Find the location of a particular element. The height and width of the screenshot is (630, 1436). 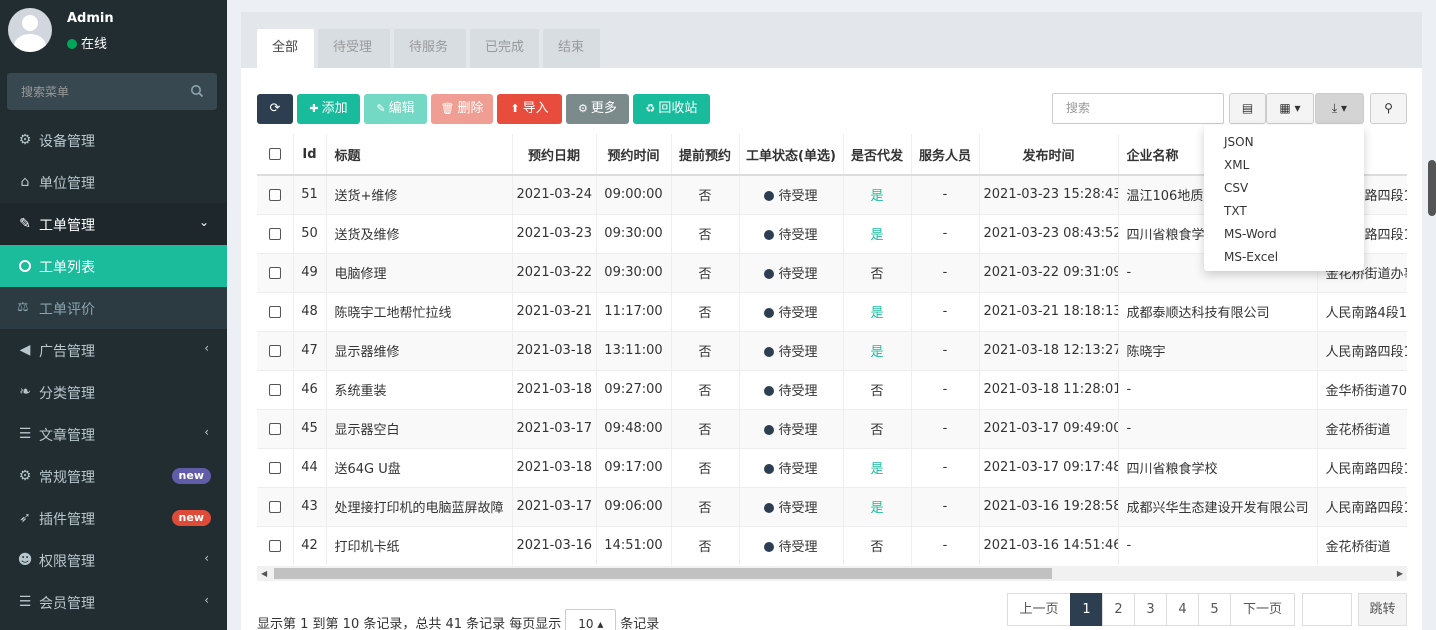

col-header-publish-time: 发布时间 is located at coordinates (1049, 155).